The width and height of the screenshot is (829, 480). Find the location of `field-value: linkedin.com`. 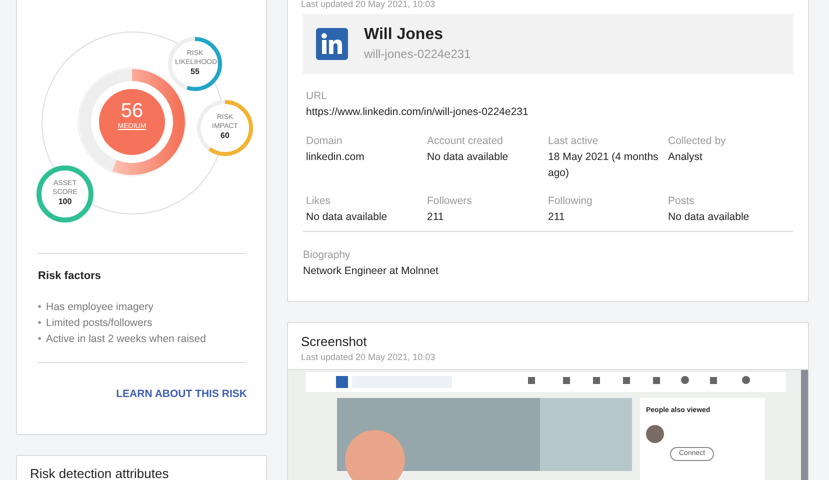

field-value: linkedin.com is located at coordinates (336, 157).